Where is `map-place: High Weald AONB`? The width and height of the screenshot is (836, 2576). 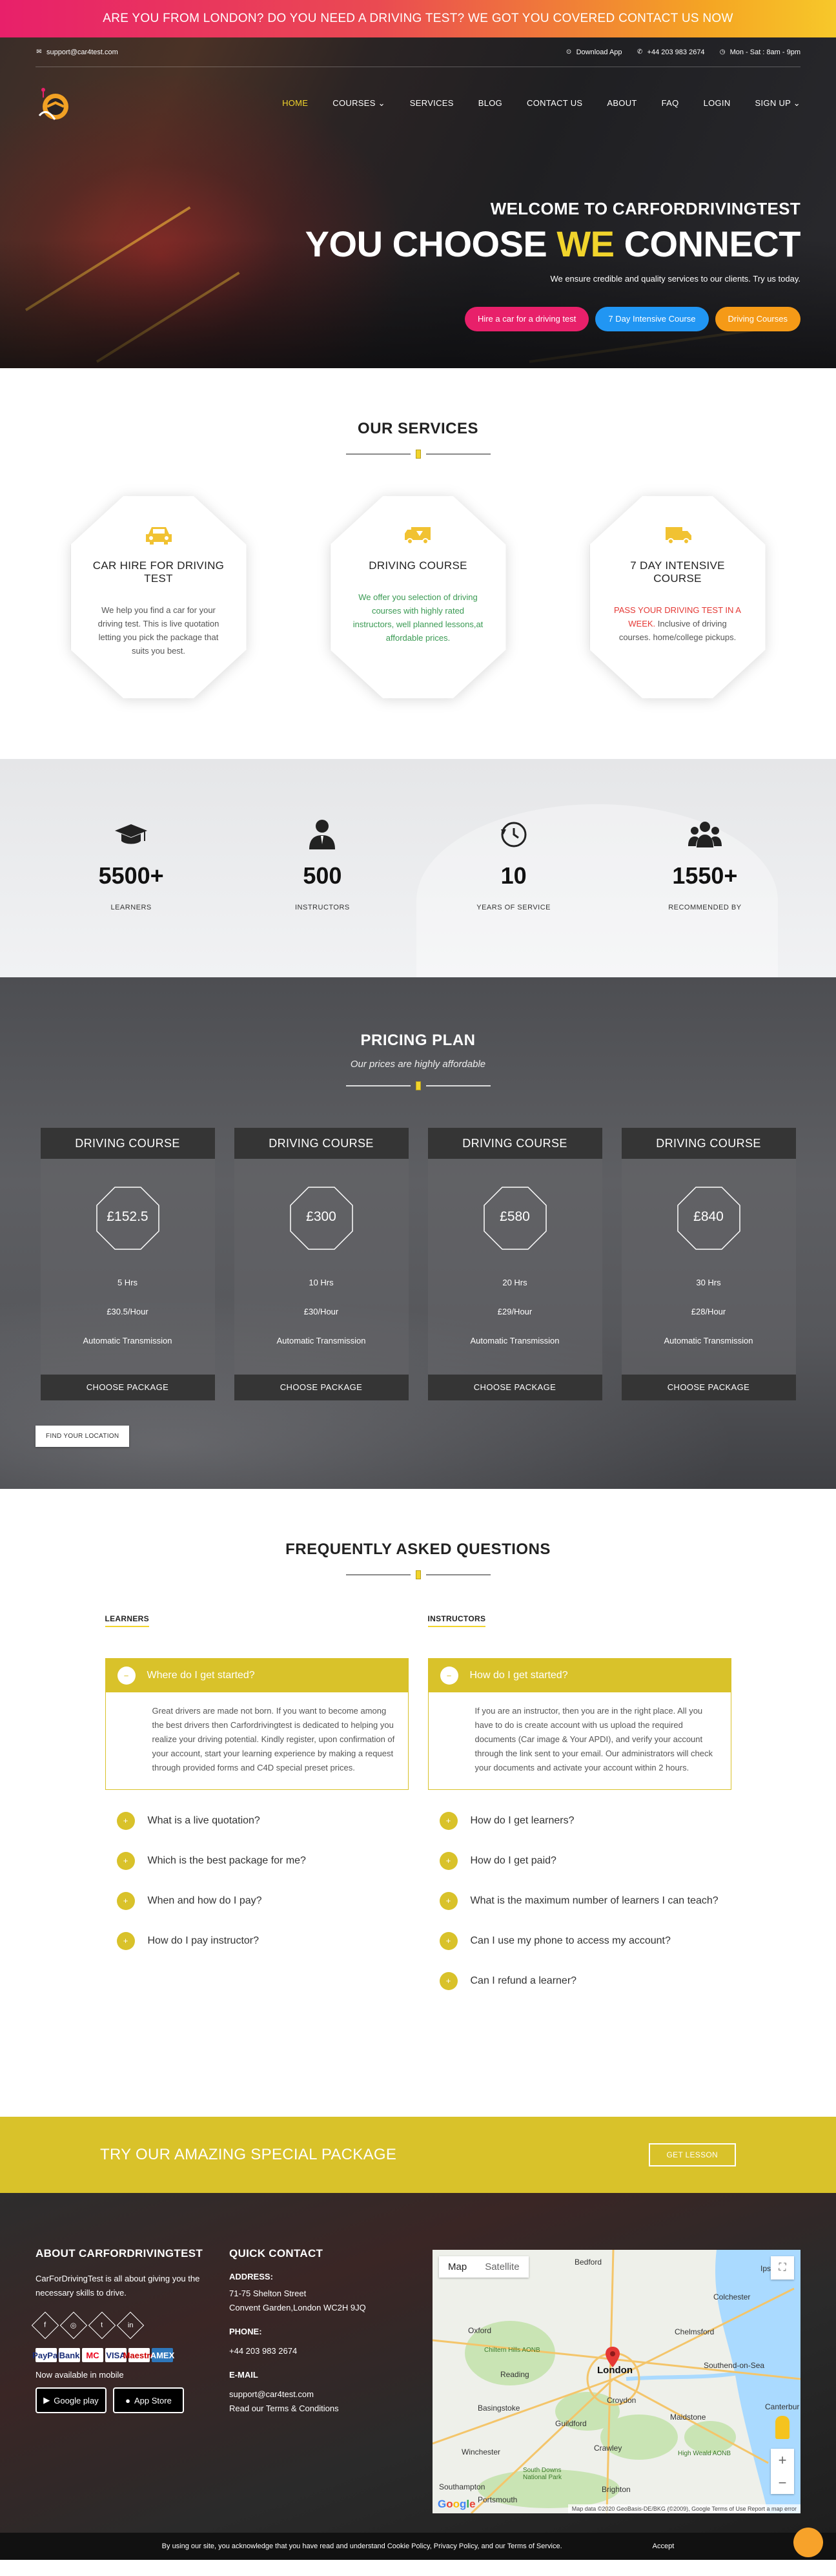 map-place: High Weald AONB is located at coordinates (704, 2453).